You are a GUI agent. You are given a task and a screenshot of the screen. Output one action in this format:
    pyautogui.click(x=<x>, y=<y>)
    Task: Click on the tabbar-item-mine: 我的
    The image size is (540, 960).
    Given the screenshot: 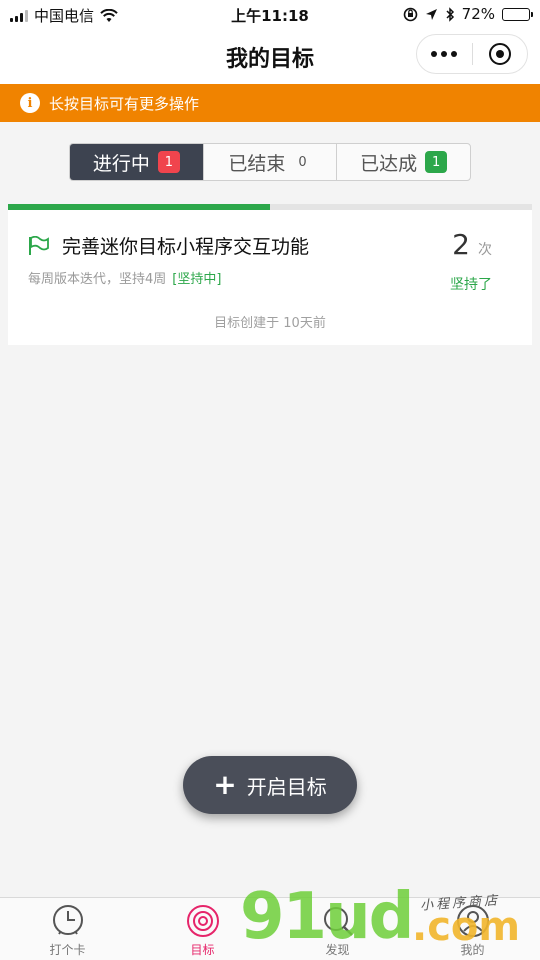 What is the action you would take?
    pyautogui.click(x=472, y=929)
    